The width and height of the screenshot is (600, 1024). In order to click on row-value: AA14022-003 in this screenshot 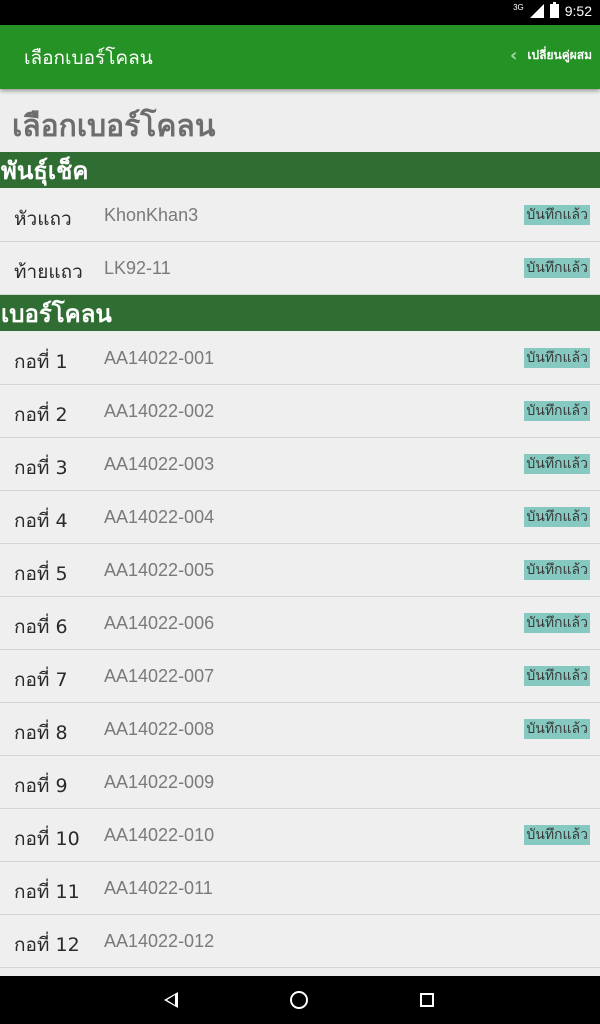, I will do `click(159, 464)`.